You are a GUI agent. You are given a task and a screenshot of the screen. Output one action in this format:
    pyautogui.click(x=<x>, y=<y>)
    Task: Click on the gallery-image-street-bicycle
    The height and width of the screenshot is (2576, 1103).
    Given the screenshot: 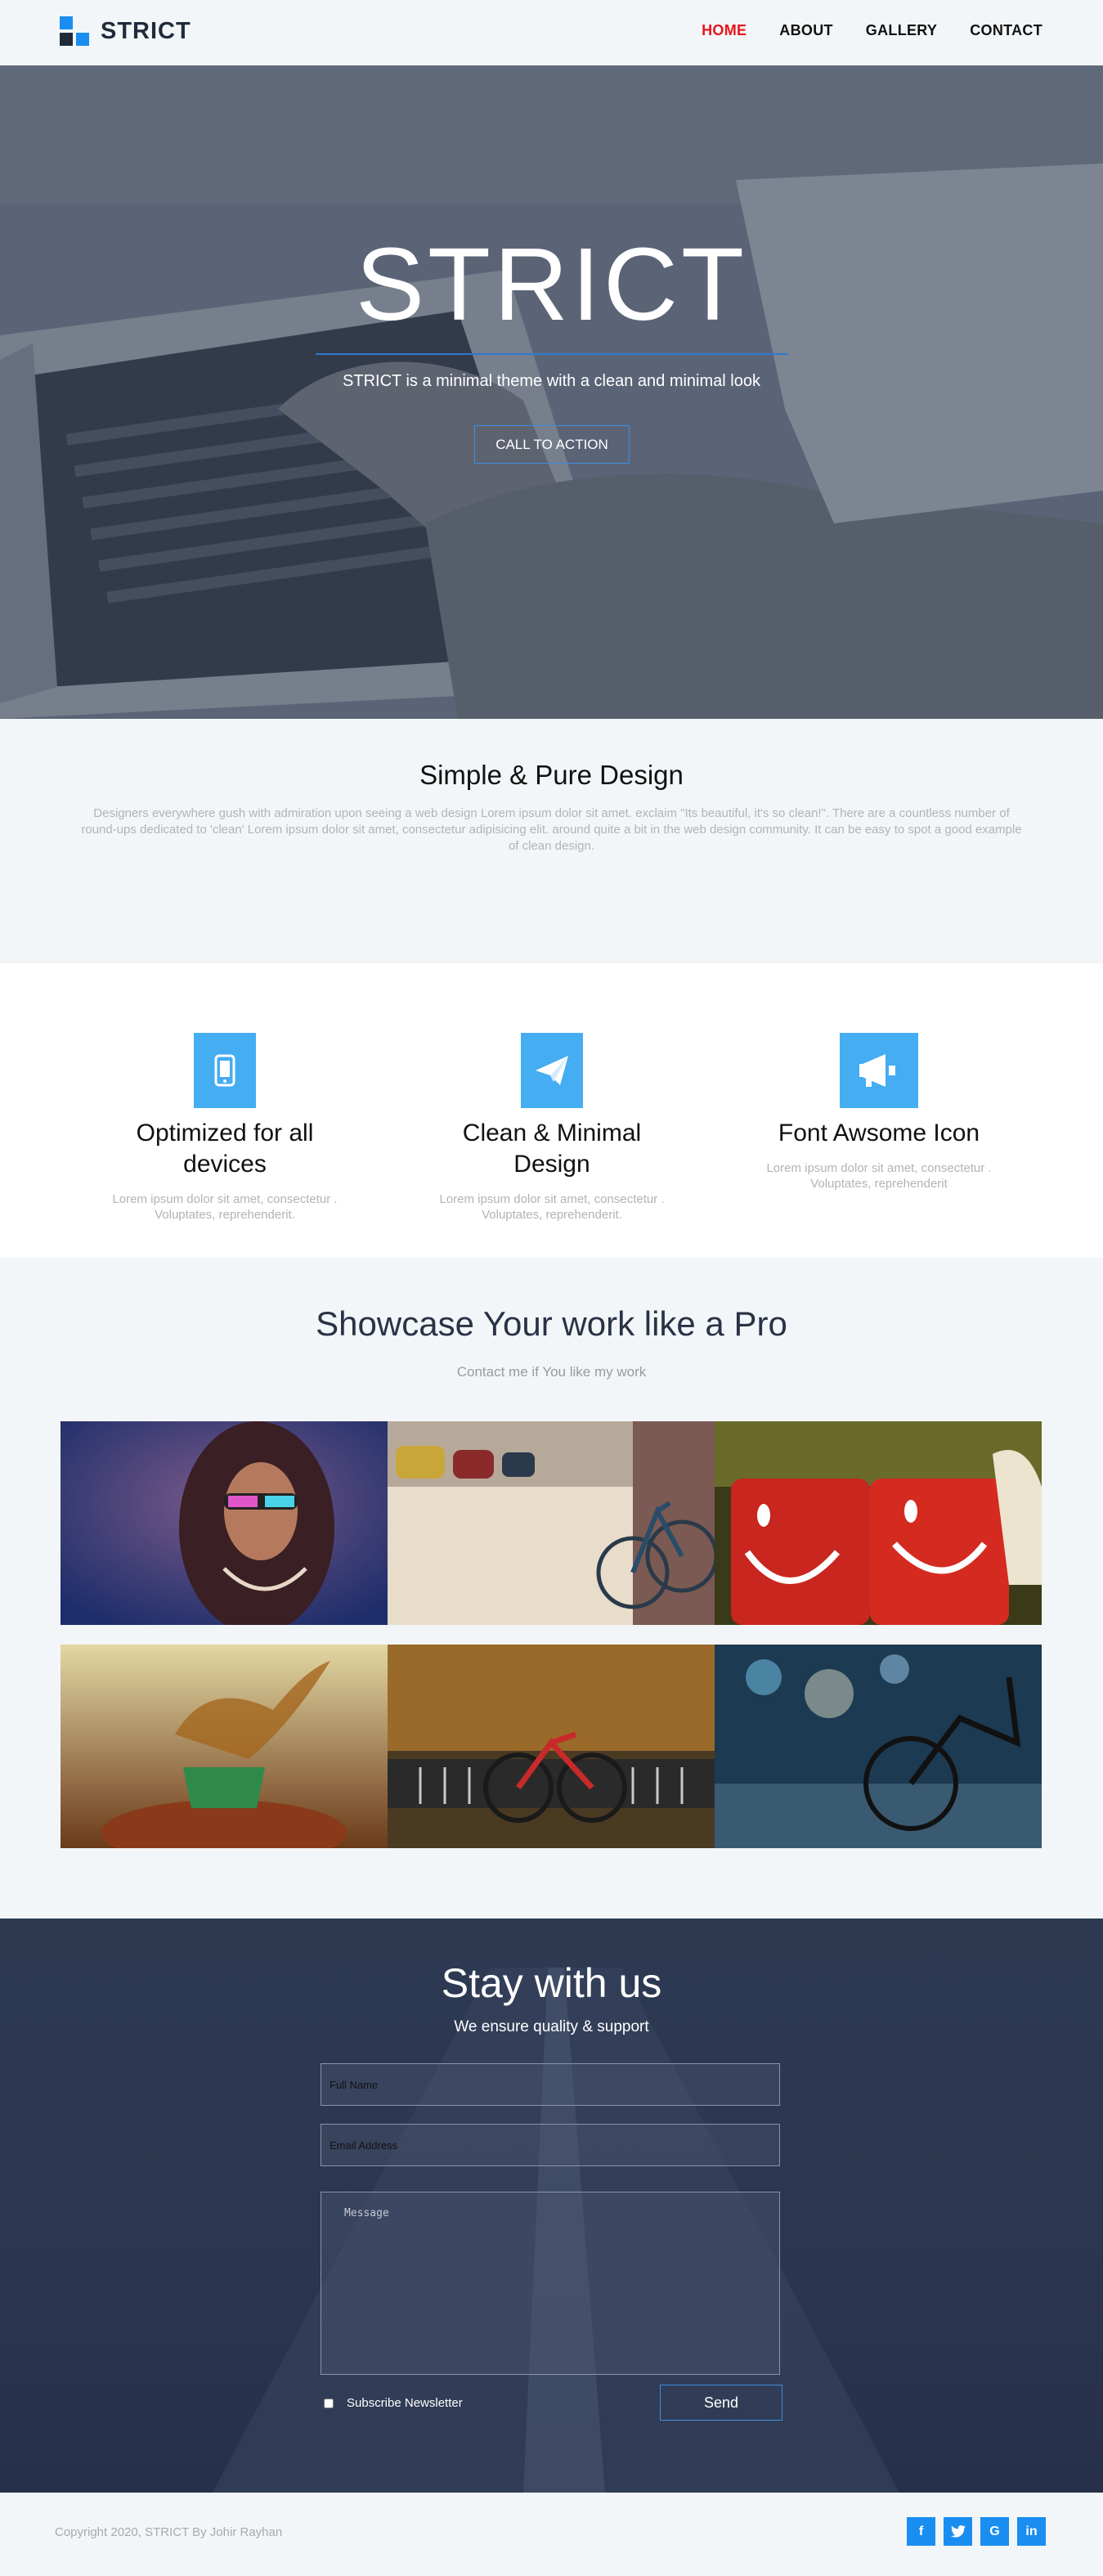 What is the action you would take?
    pyautogui.click(x=551, y=1523)
    